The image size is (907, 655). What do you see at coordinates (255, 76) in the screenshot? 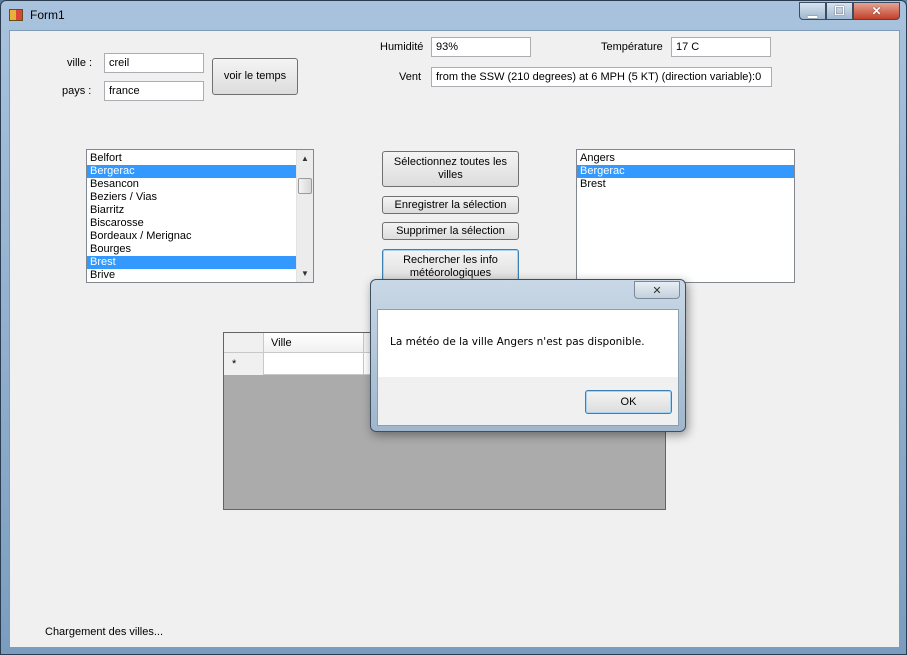
I see `voir-le-temps-button: voir le temps` at bounding box center [255, 76].